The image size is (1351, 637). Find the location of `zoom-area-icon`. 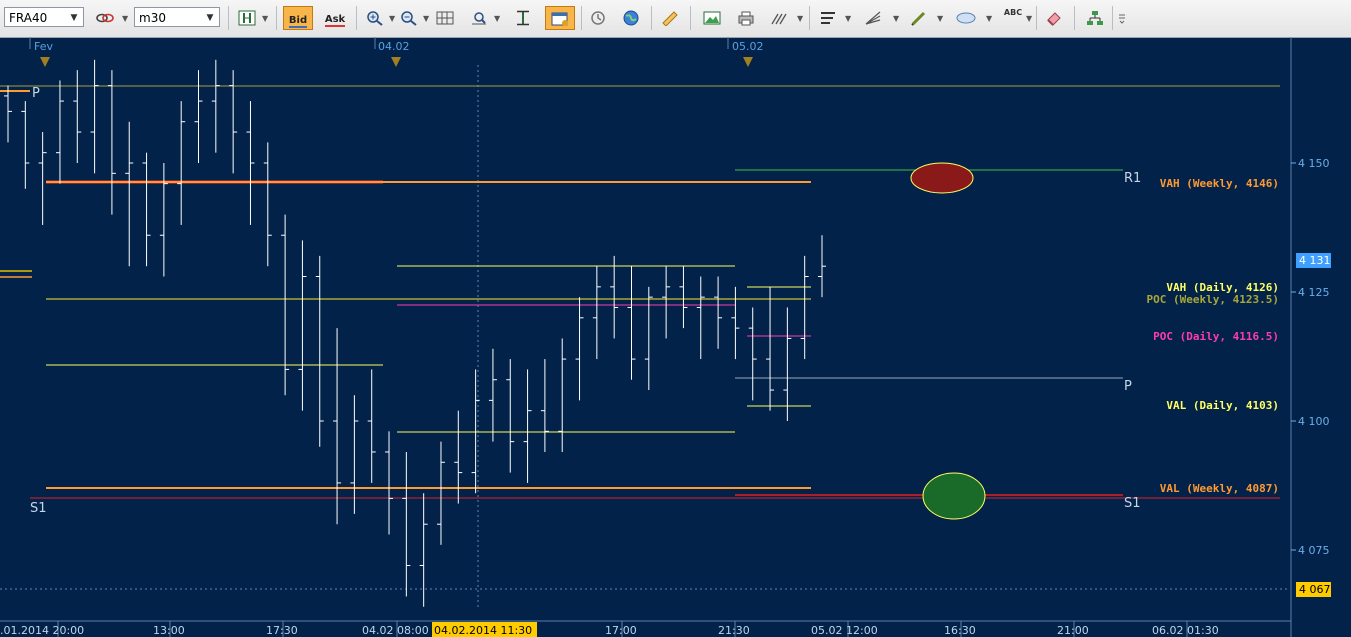

zoom-area-icon is located at coordinates (479, 18).